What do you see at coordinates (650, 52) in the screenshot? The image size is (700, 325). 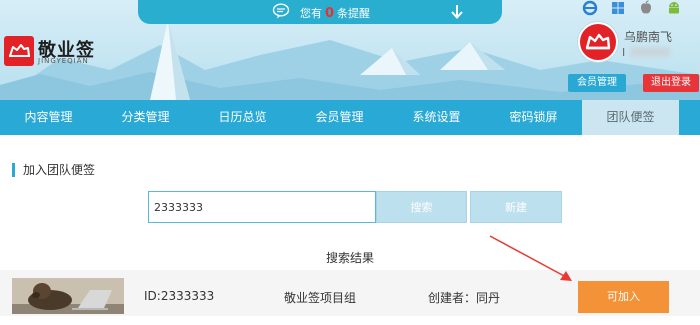 I see `user-id-redacted` at bounding box center [650, 52].